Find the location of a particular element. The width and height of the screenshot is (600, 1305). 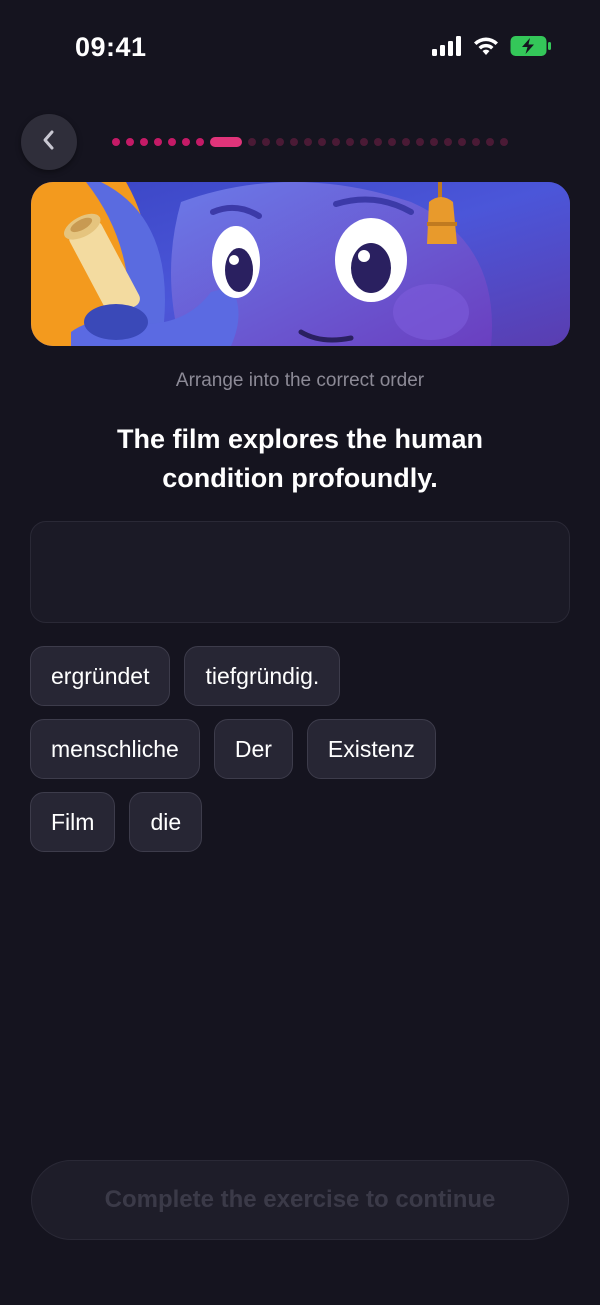

chevron-left-icon is located at coordinates (49, 142).